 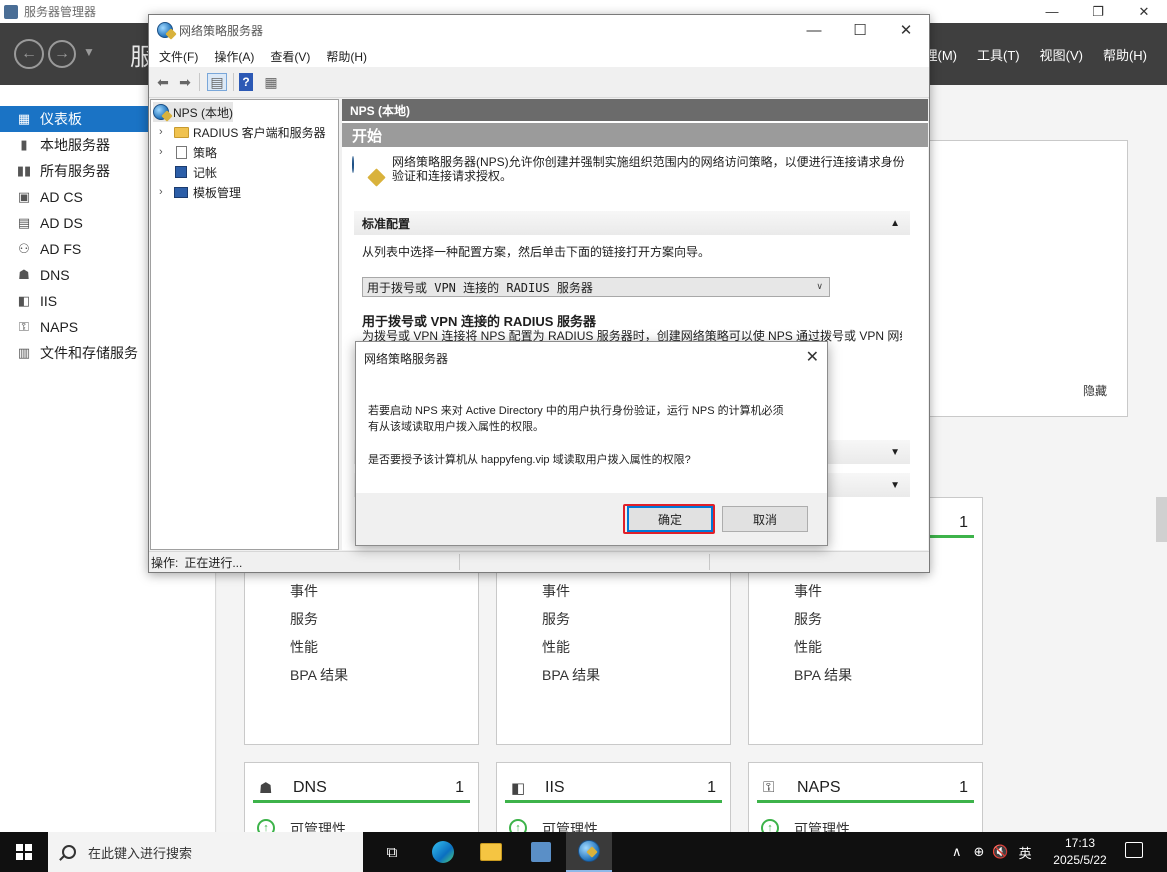 What do you see at coordinates (596, 287) in the screenshot?
I see `scenario-select: 用于拨号或 VPN 连接的 RADIUS 服务器 ∨` at bounding box center [596, 287].